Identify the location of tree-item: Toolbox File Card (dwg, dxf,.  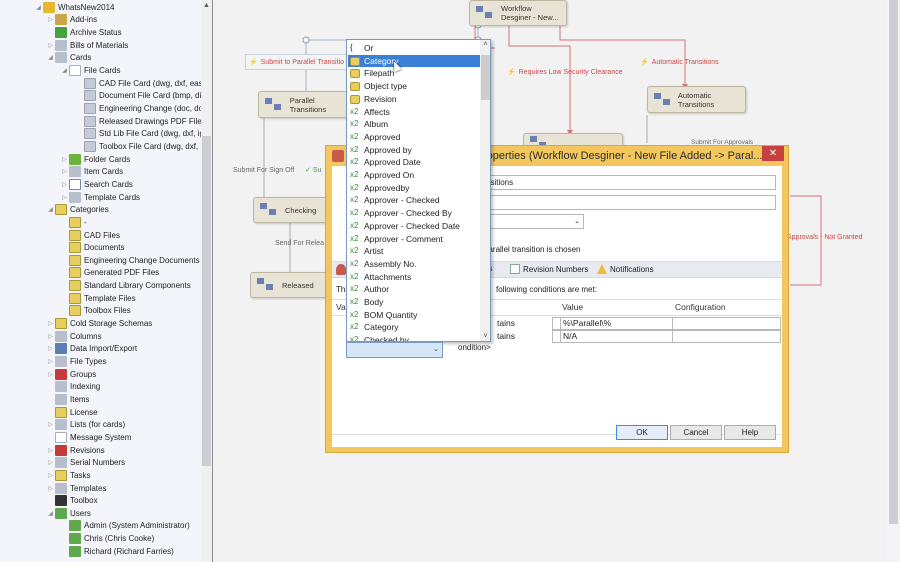
(139, 146).